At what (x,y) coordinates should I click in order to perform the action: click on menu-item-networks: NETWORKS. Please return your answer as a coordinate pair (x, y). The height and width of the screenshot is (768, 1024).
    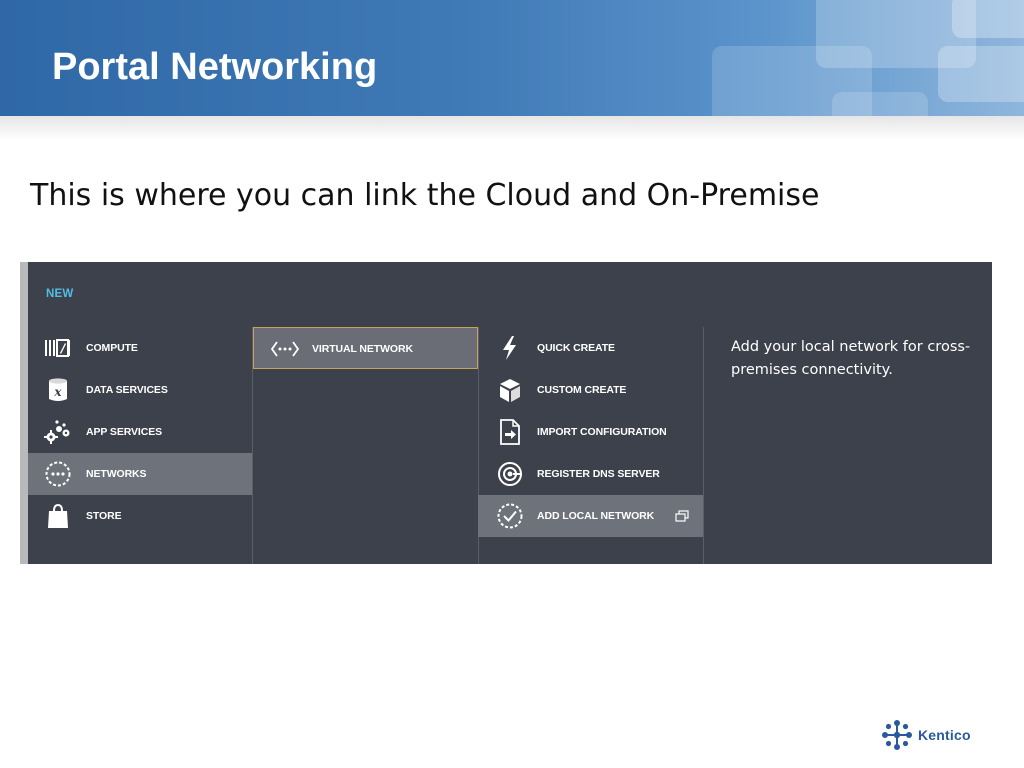
    Looking at the image, I should click on (140, 474).